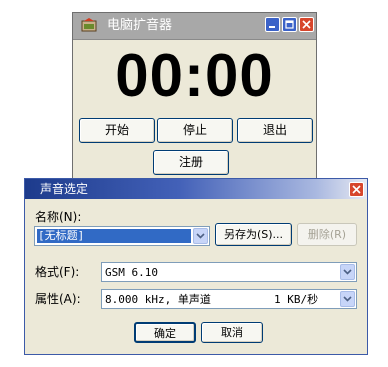 The width and height of the screenshot is (388, 367). What do you see at coordinates (229, 299) in the screenshot?
I see `attributes-dropdown: 8.000 kHz, 单声道 1 KB/秒` at bounding box center [229, 299].